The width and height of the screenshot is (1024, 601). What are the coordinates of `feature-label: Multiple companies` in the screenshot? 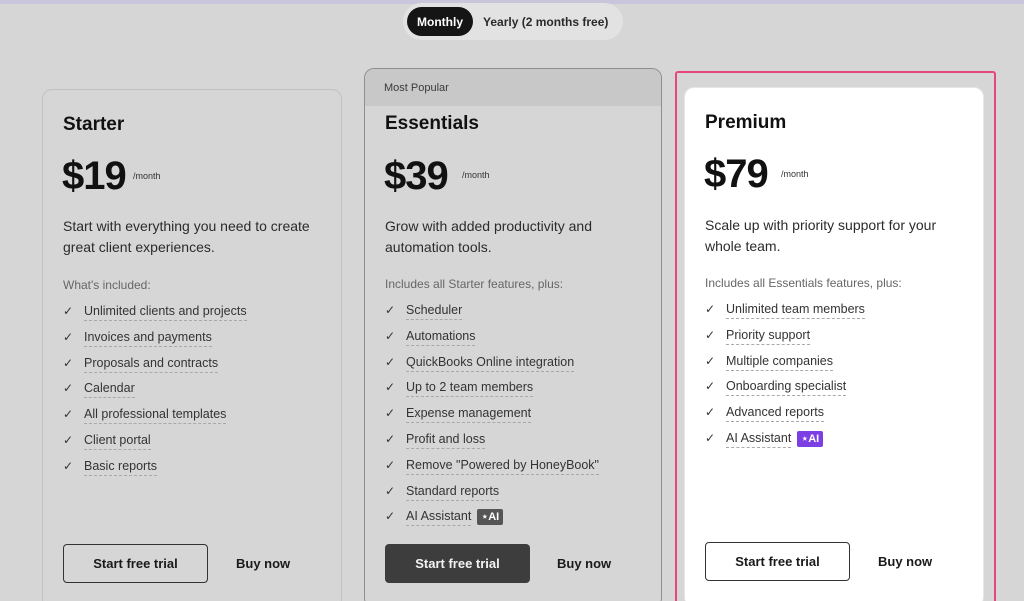 It's located at (779, 362).